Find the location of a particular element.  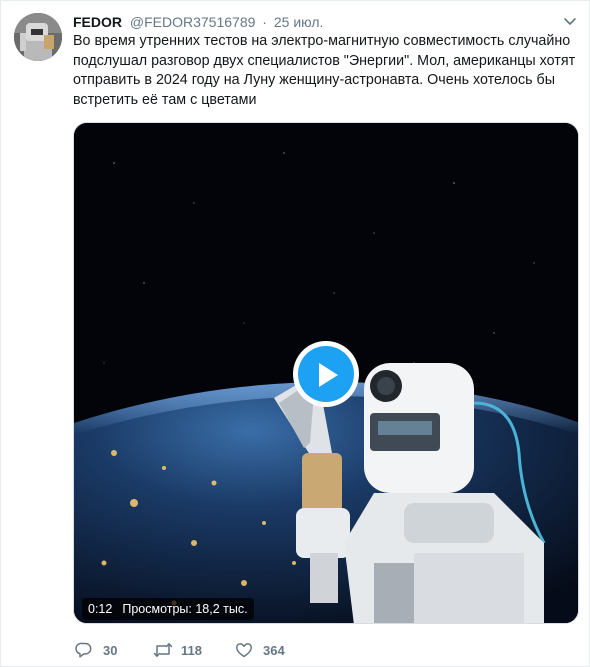

play-button is located at coordinates (326, 374).